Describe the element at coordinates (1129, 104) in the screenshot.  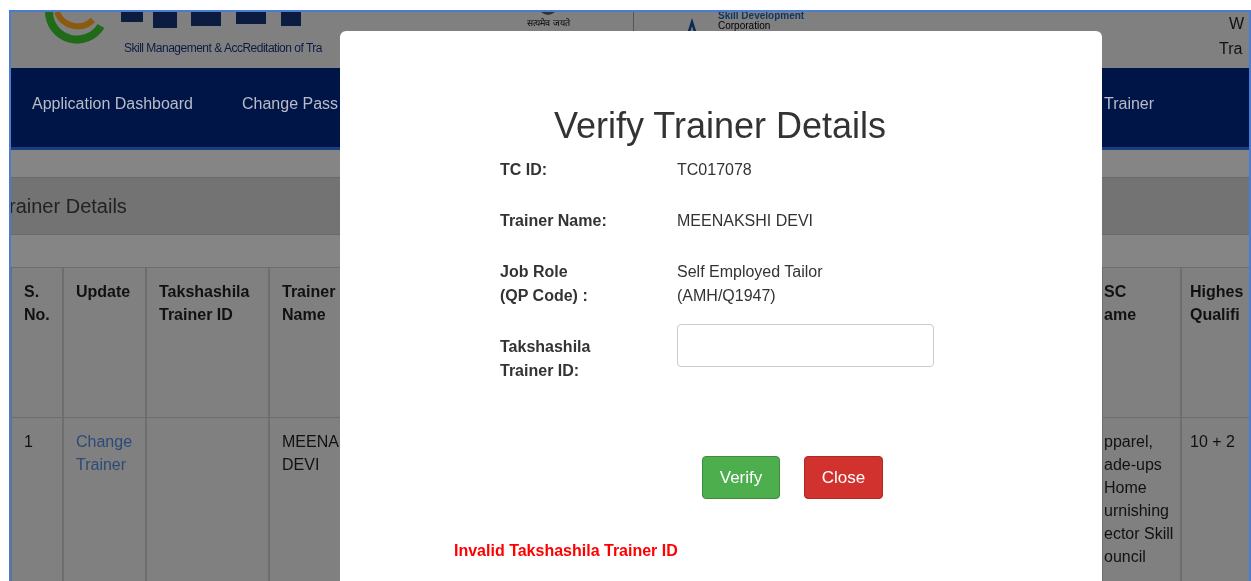
I see `nav-link: Trainer` at that location.